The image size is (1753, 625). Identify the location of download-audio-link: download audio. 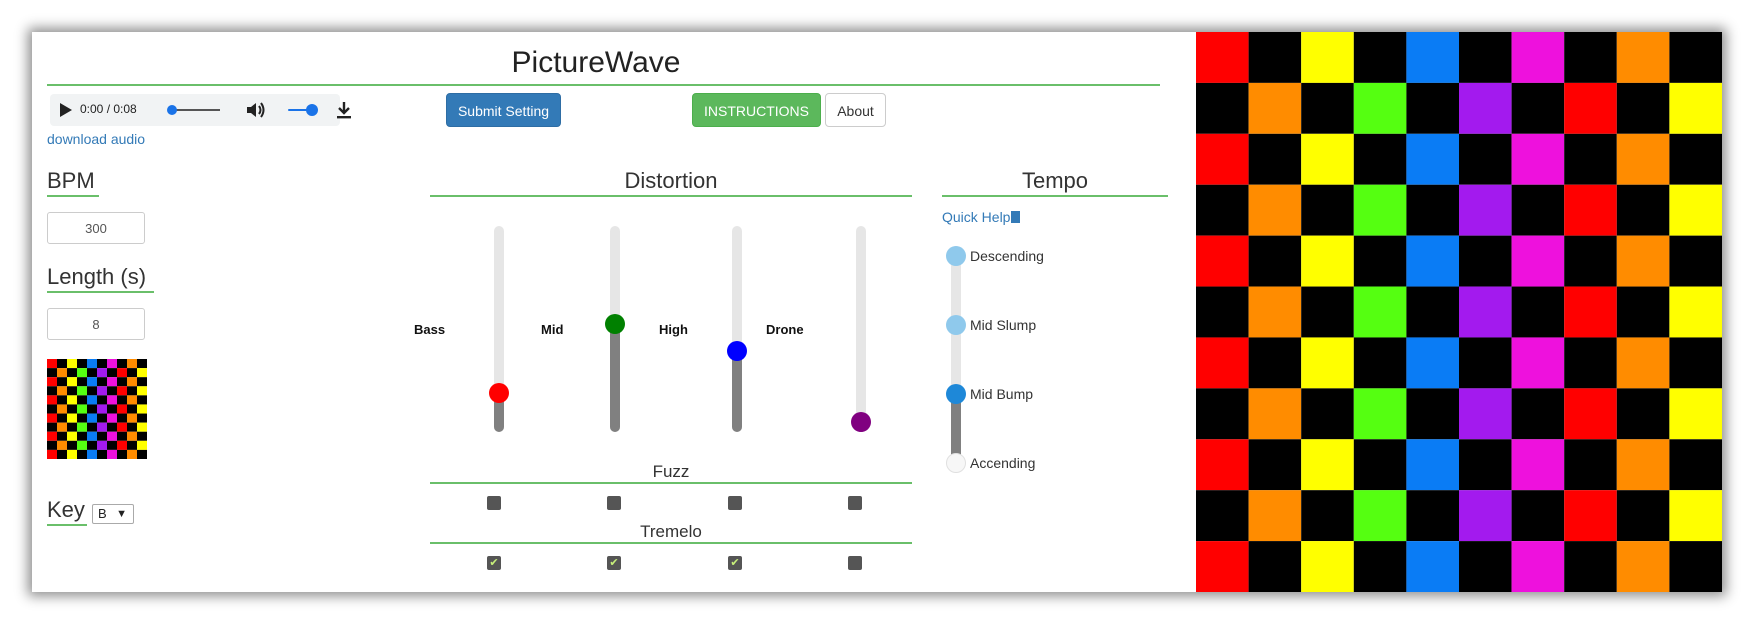
(96, 139).